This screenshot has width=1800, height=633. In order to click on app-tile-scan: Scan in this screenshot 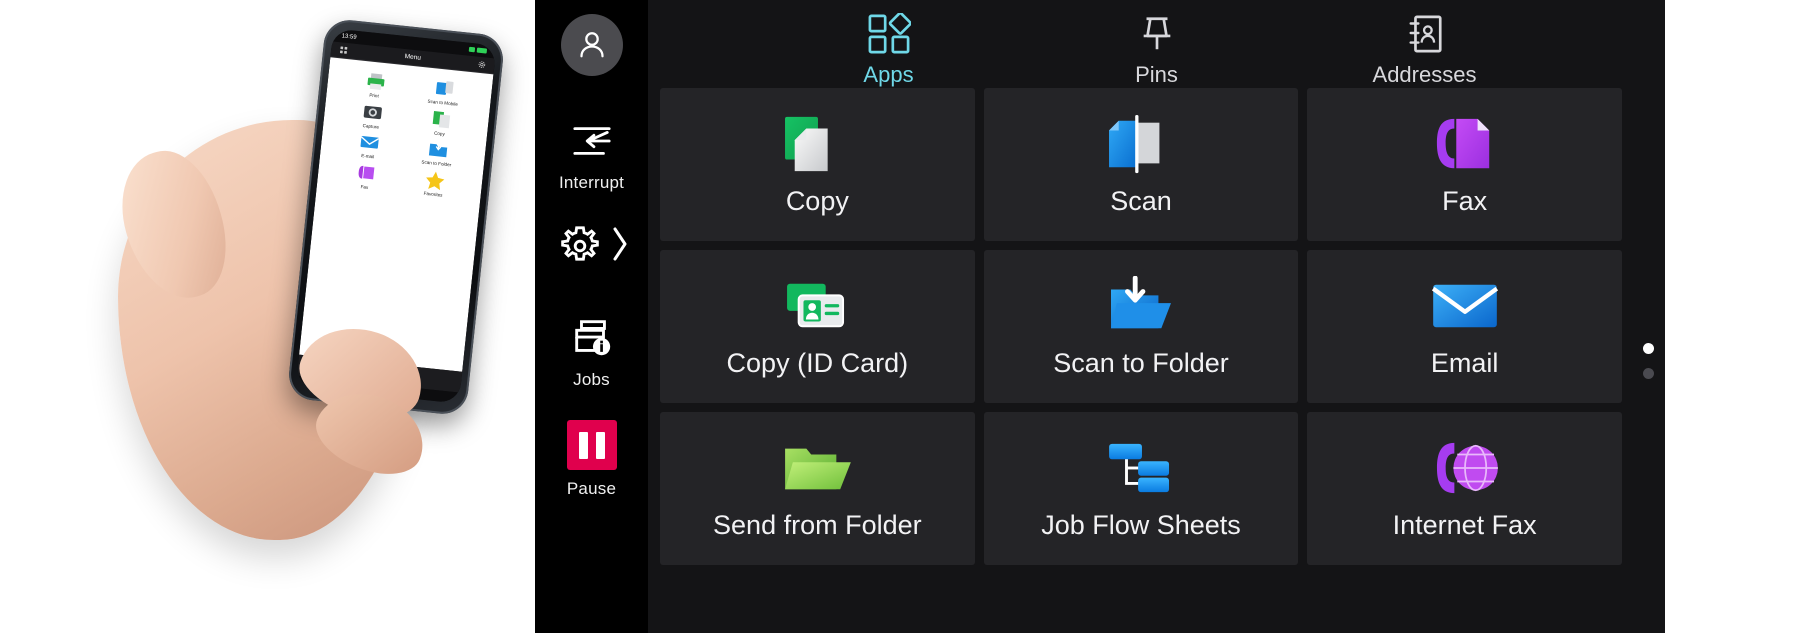, I will do `click(1141, 164)`.